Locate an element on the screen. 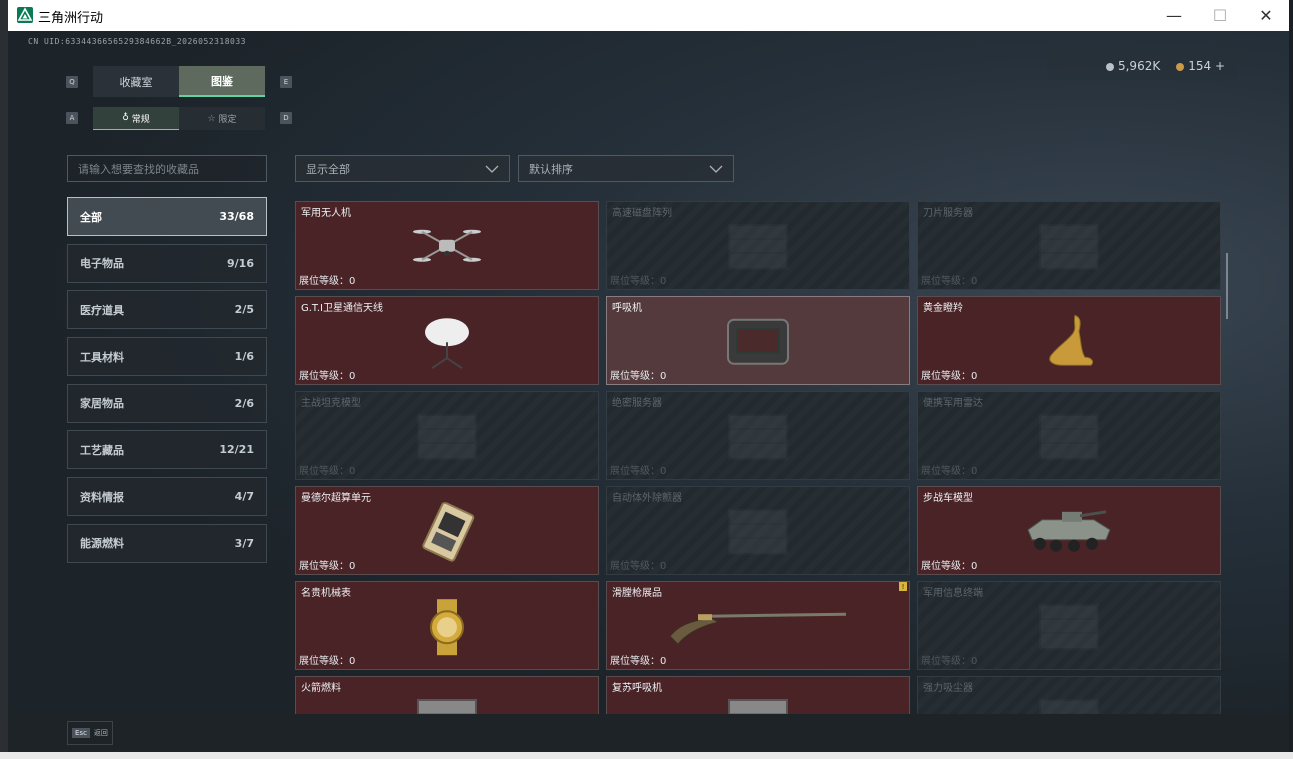 The height and width of the screenshot is (759, 1293). collection-card: G.T.I卫星通信天线 展位等级：0 is located at coordinates (447, 340).